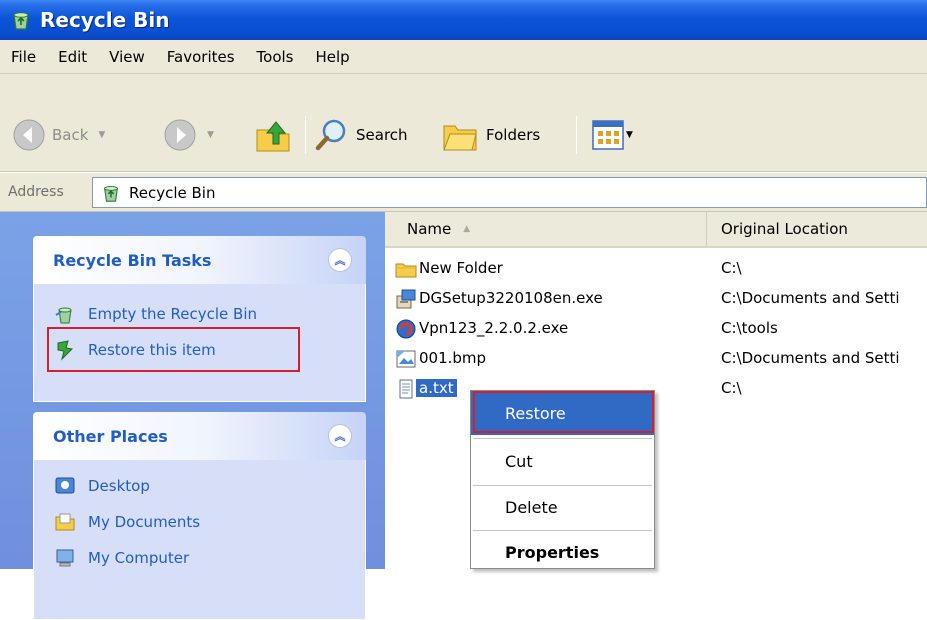 The width and height of the screenshot is (927, 620). What do you see at coordinates (461, 268) in the screenshot?
I see `file-name: New Folder` at bounding box center [461, 268].